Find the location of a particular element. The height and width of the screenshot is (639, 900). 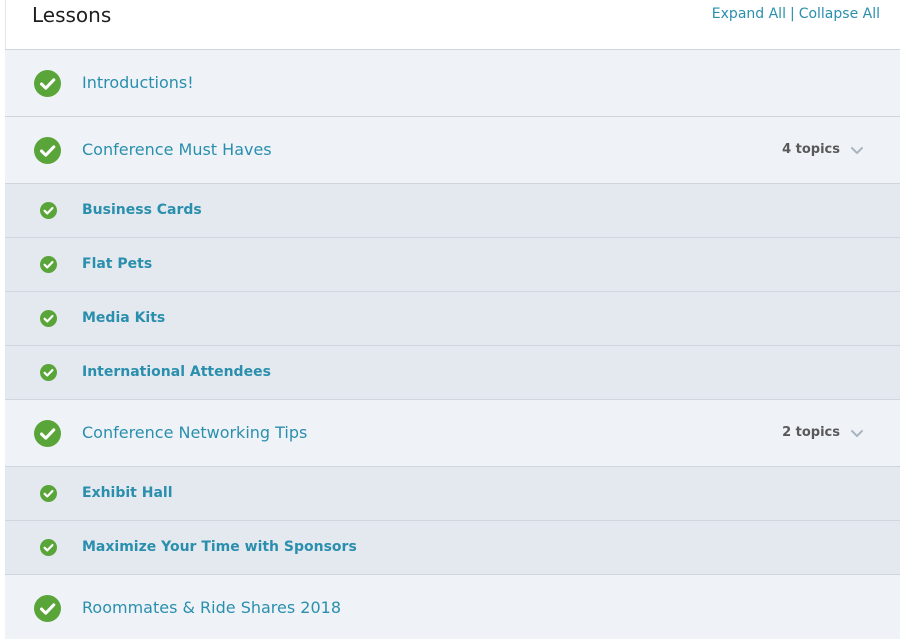

page-title: Lessons is located at coordinates (72, 15).